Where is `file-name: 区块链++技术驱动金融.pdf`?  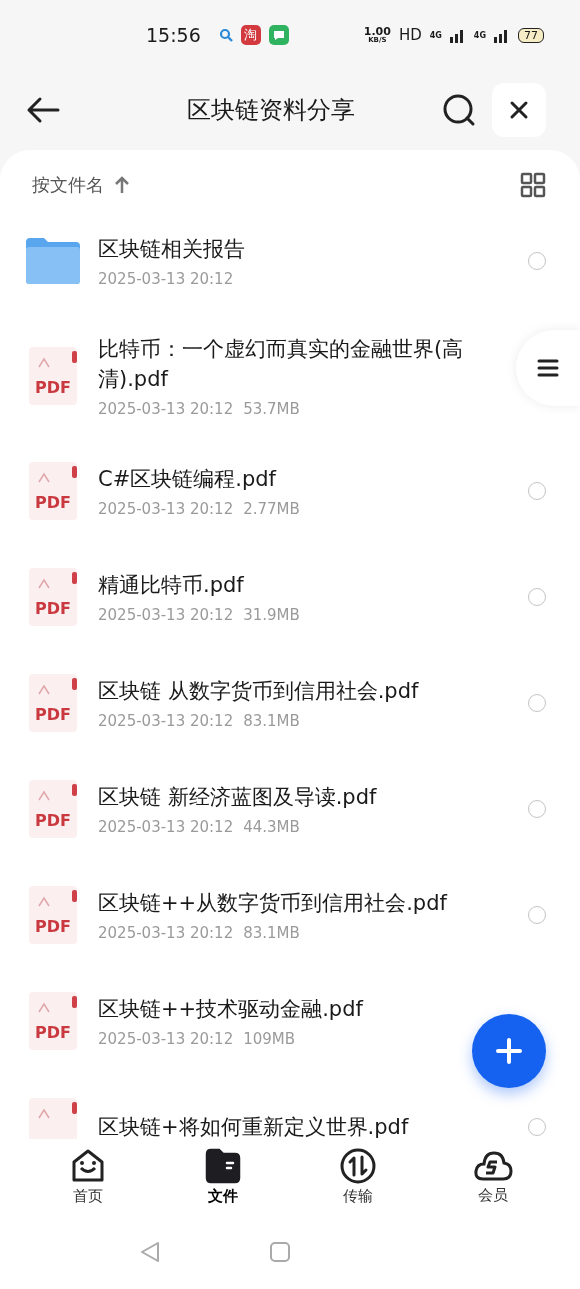
file-name: 区块链++技术驱动金融.pdf is located at coordinates (304, 1009).